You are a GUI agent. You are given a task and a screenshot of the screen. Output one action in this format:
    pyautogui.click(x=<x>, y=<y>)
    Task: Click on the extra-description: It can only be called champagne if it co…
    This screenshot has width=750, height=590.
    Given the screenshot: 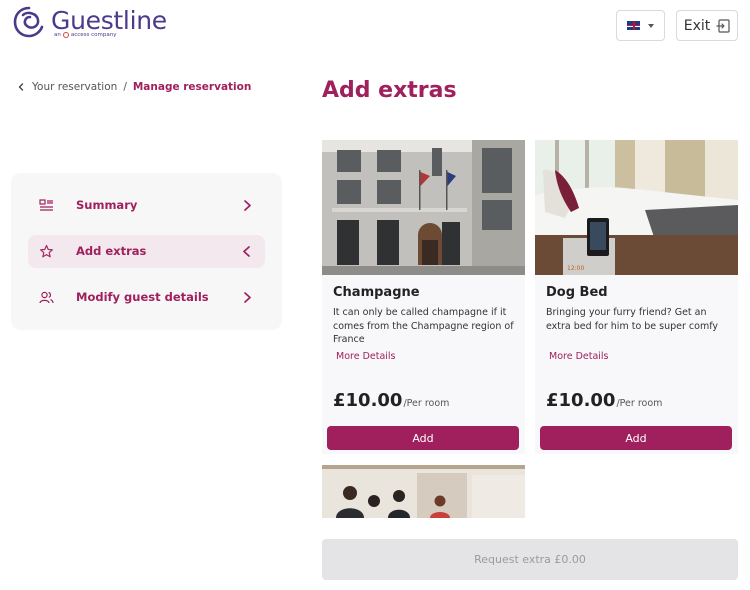 What is the action you would take?
    pyautogui.click(x=423, y=326)
    